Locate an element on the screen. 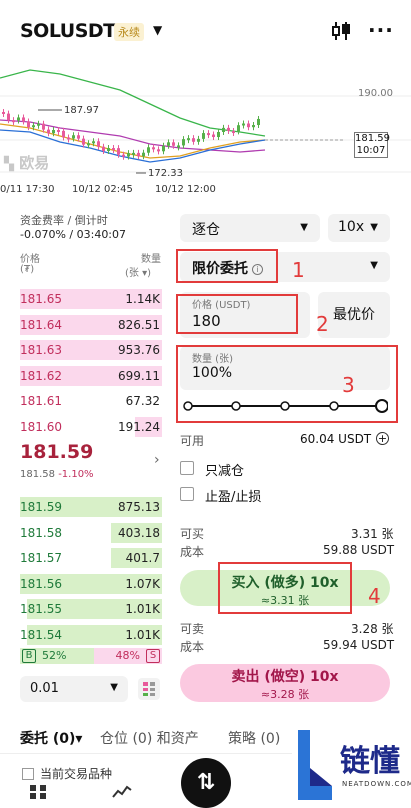  time-label-2: 10/12 02:45 is located at coordinates (102, 189).